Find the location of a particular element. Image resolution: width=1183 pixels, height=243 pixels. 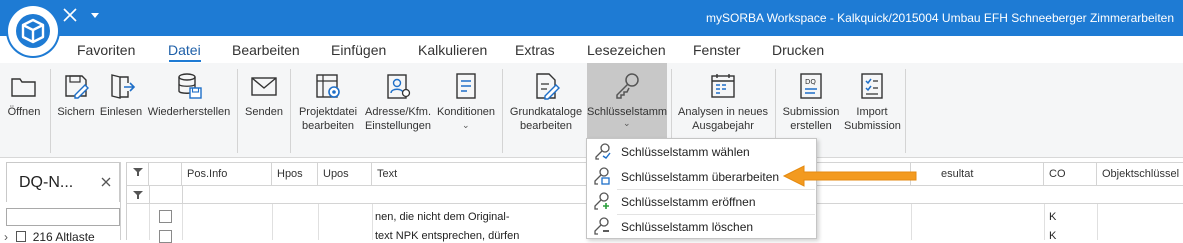

menu-item-label: Schlüsselstamm überarbeiten is located at coordinates (700, 177).